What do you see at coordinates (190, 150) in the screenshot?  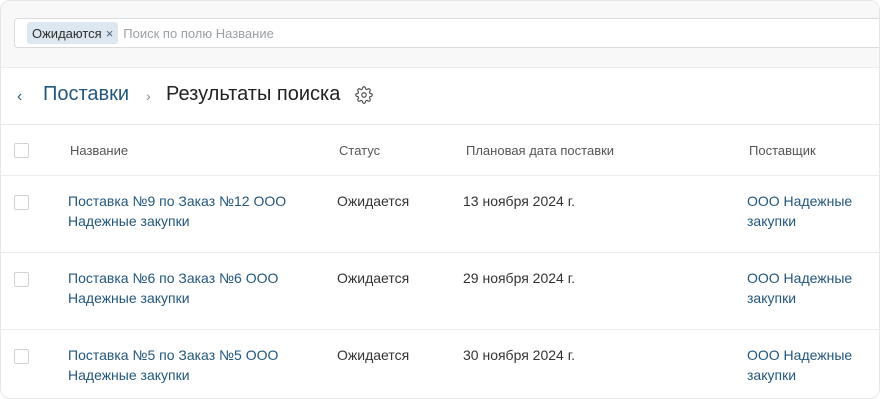 I see `column-header-name: Название` at bounding box center [190, 150].